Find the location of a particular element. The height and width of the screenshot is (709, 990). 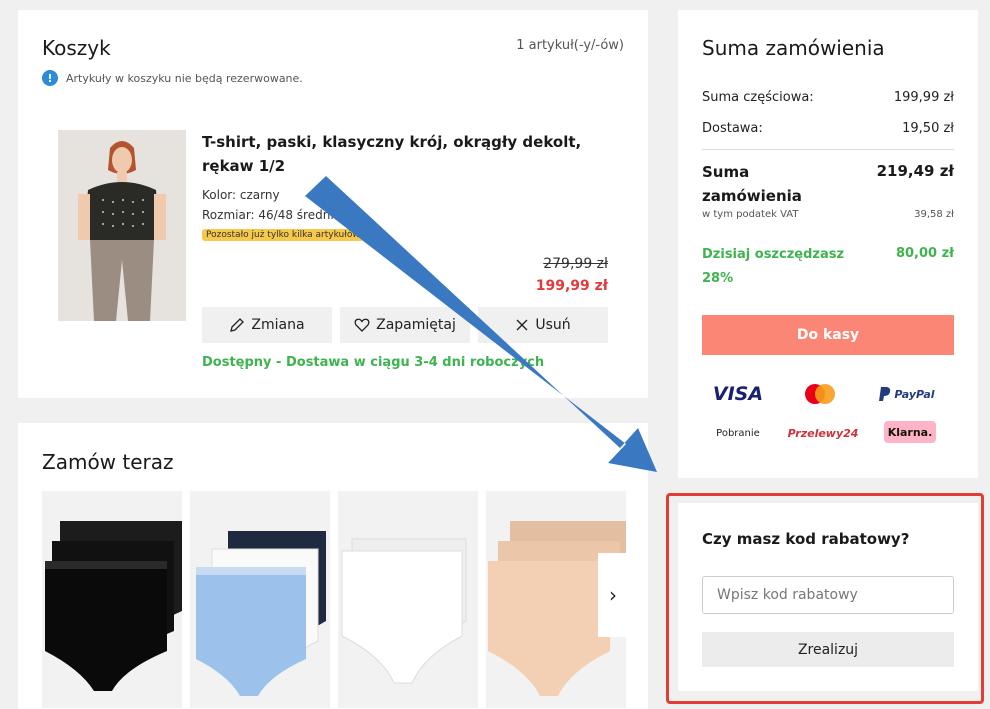

product-color: Kolor: czarny is located at coordinates (241, 195).